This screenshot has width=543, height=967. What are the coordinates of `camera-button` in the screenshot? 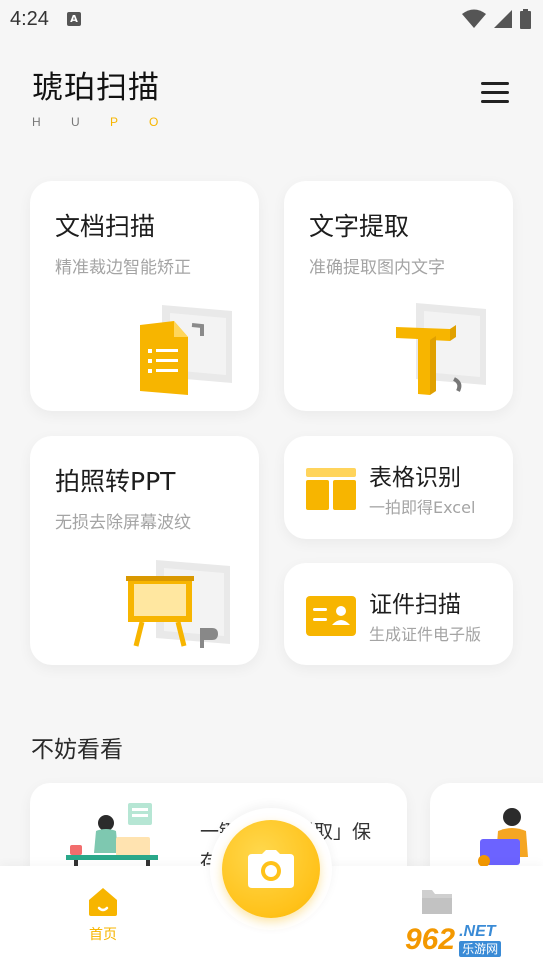 It's located at (271, 869).